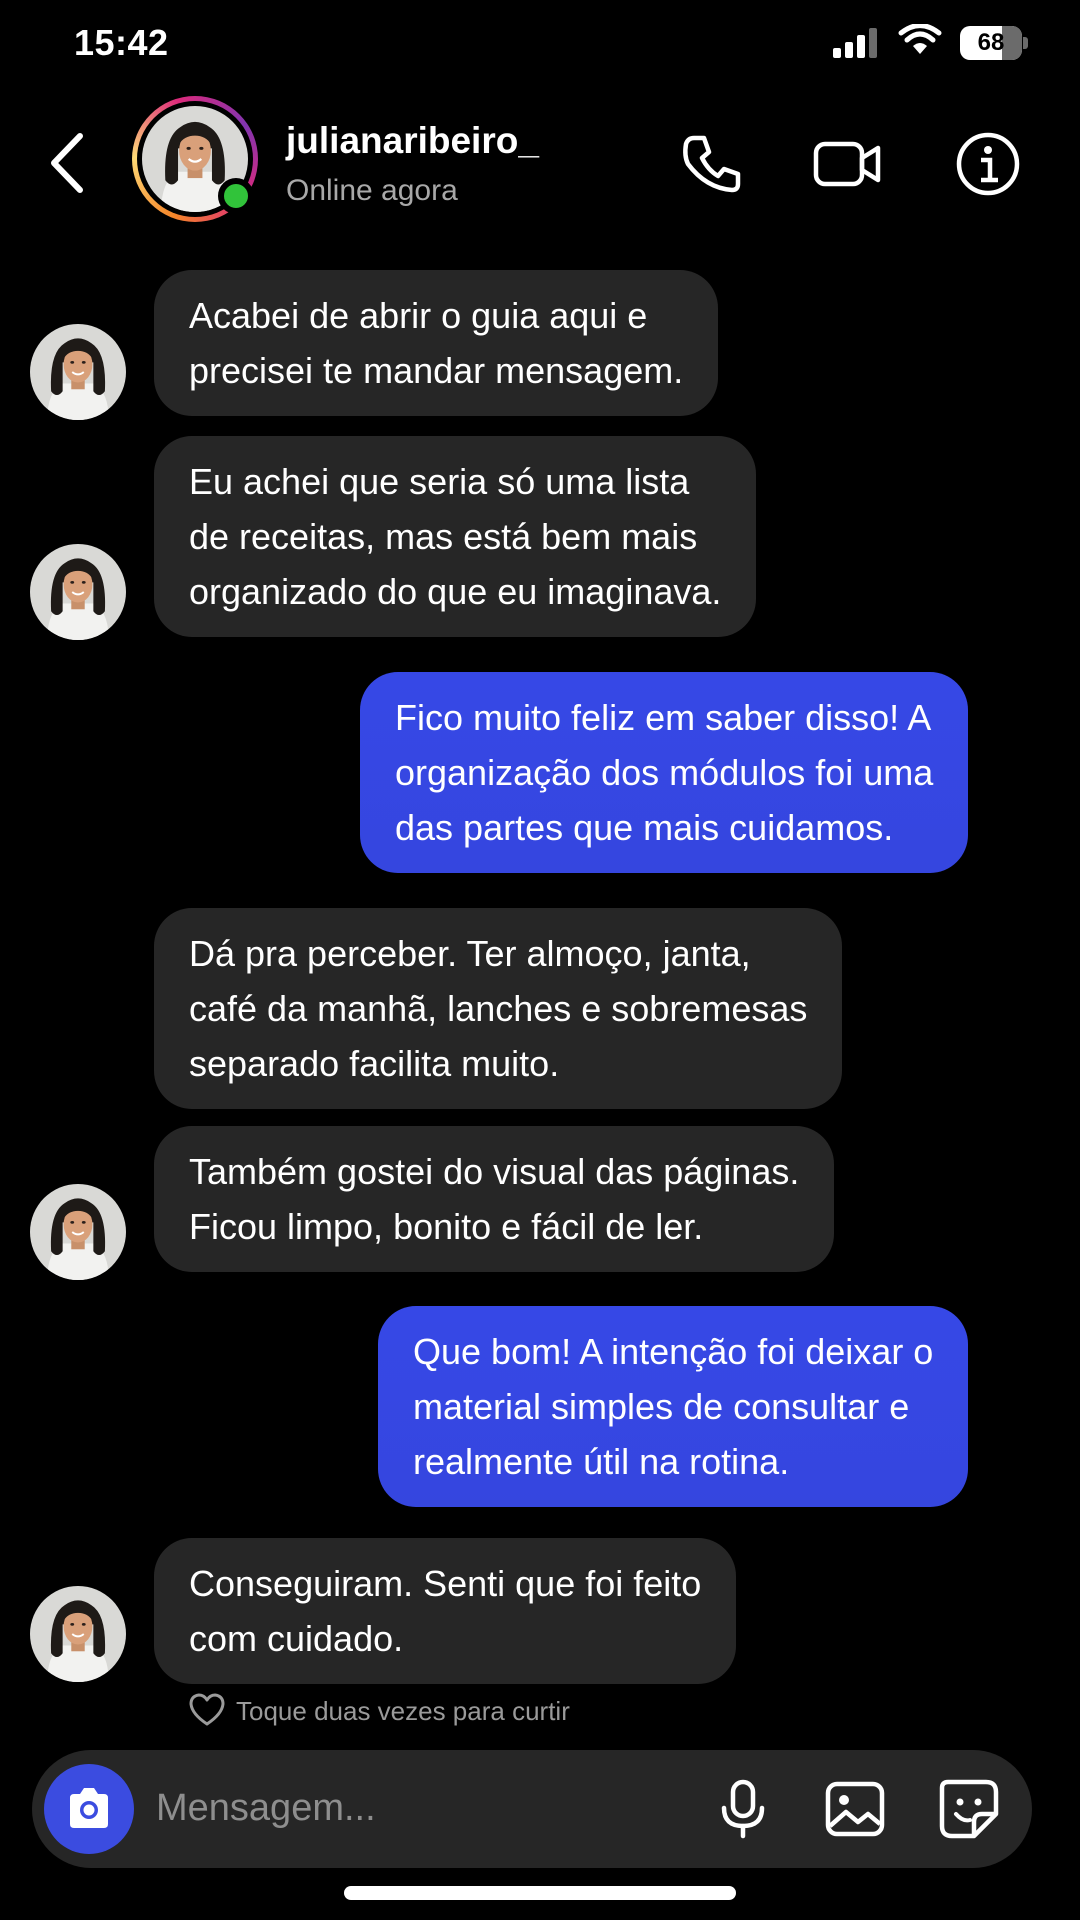 This screenshot has width=1080, height=1920. What do you see at coordinates (991, 42) in the screenshot?
I see `battery-level: 68` at bounding box center [991, 42].